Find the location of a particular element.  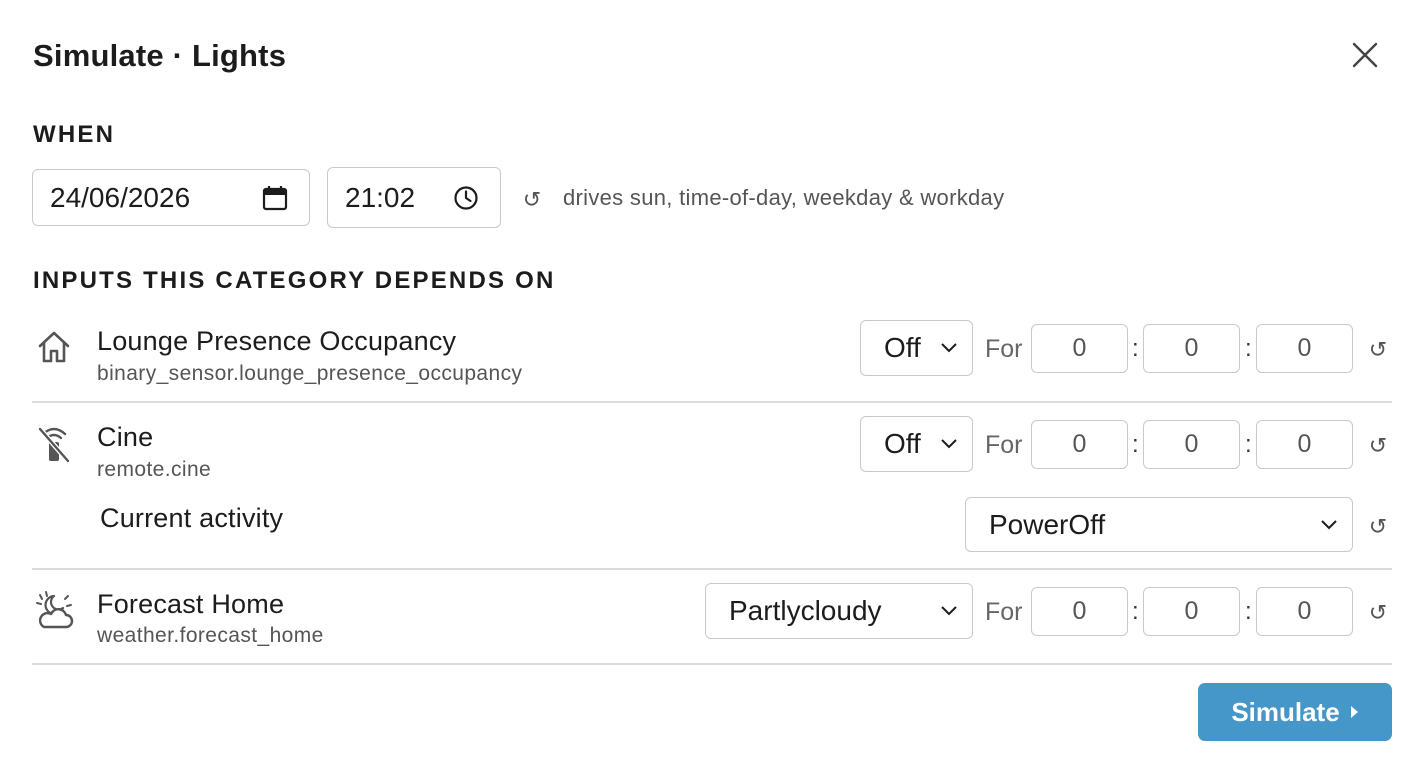

date-input: 24/06/2026 is located at coordinates (171, 197).